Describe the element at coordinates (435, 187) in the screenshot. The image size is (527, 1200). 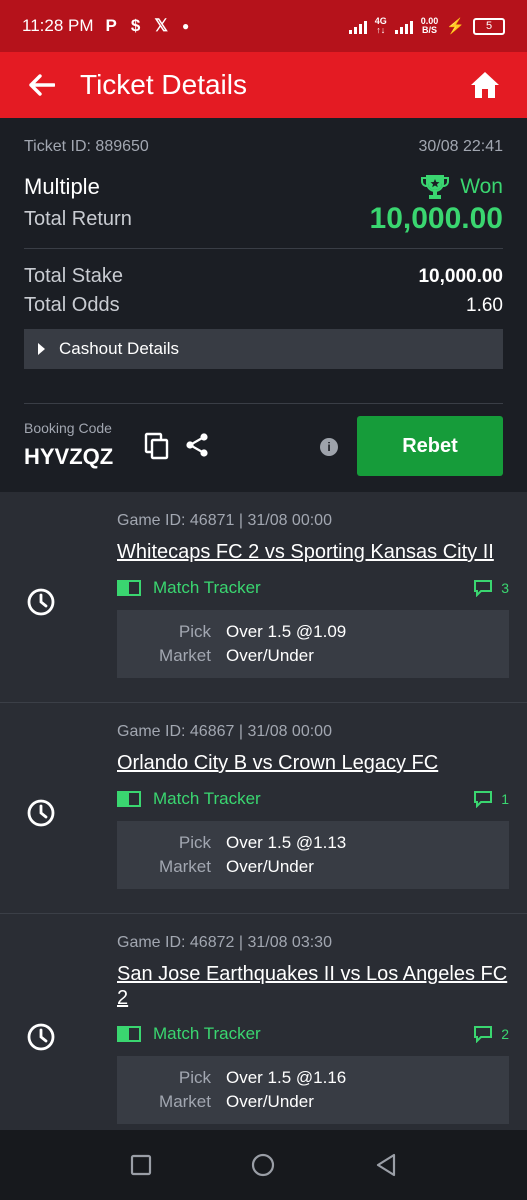
I see `trophy-icon` at that location.